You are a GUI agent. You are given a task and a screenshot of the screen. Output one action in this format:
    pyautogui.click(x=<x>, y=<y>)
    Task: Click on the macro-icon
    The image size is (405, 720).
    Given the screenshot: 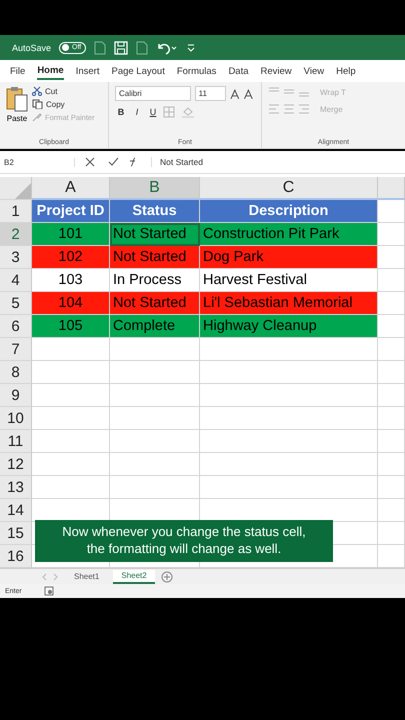 What is the action you would take?
    pyautogui.click(x=49, y=591)
    